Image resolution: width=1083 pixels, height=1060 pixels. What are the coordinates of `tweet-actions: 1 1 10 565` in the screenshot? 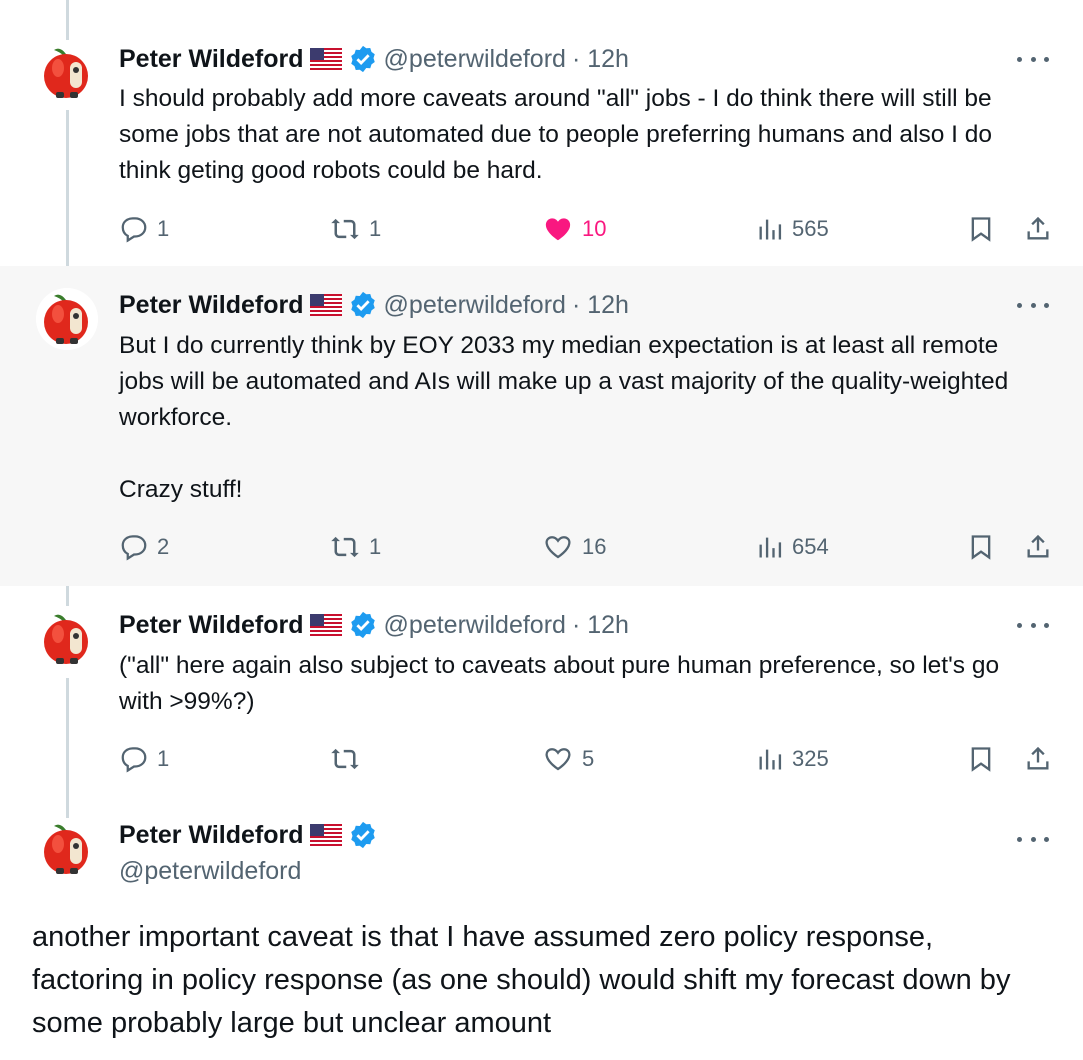 It's located at (586, 229).